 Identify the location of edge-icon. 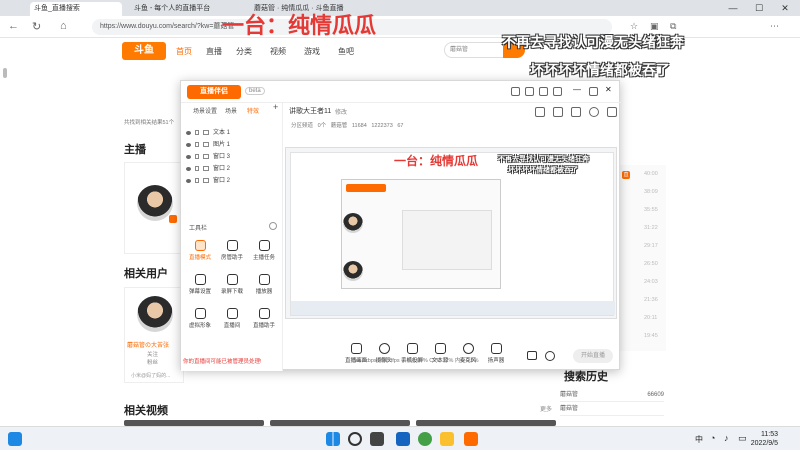
(403, 439).